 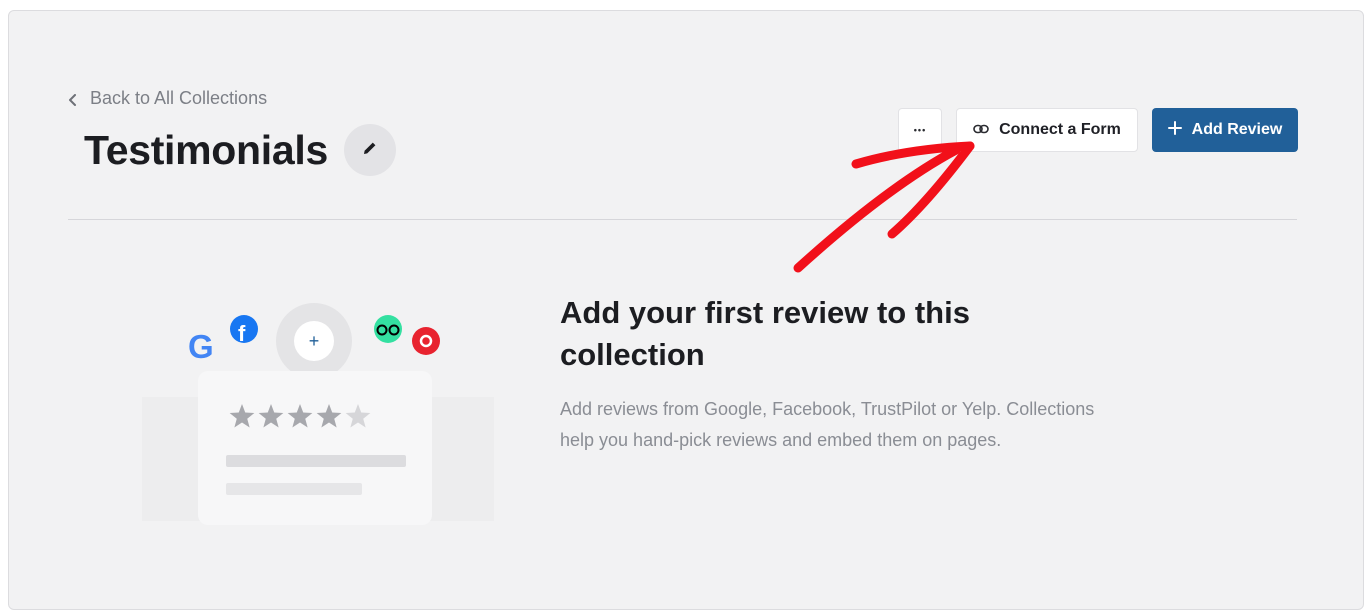 I want to click on pencil-icon, so click(x=370, y=150).